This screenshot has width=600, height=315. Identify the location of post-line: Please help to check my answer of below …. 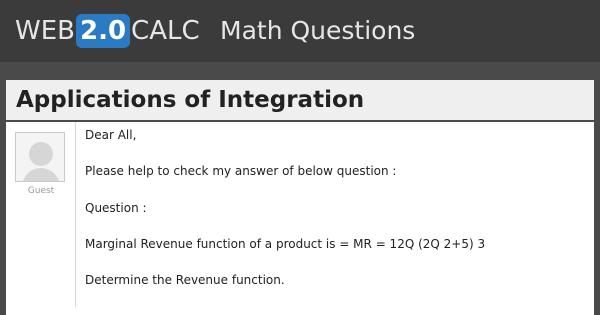
(241, 171).